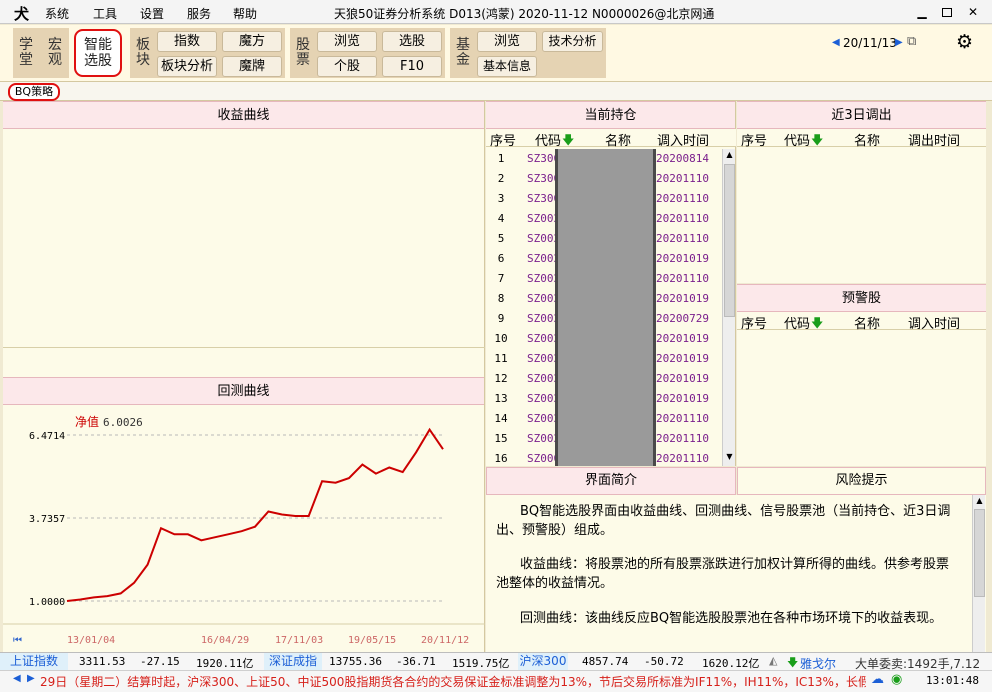 The height and width of the screenshot is (692, 992). What do you see at coordinates (207, 53) in the screenshot?
I see `toolbar-group-sector: 板块 指数 魔方 板块分析 魔牌` at bounding box center [207, 53].